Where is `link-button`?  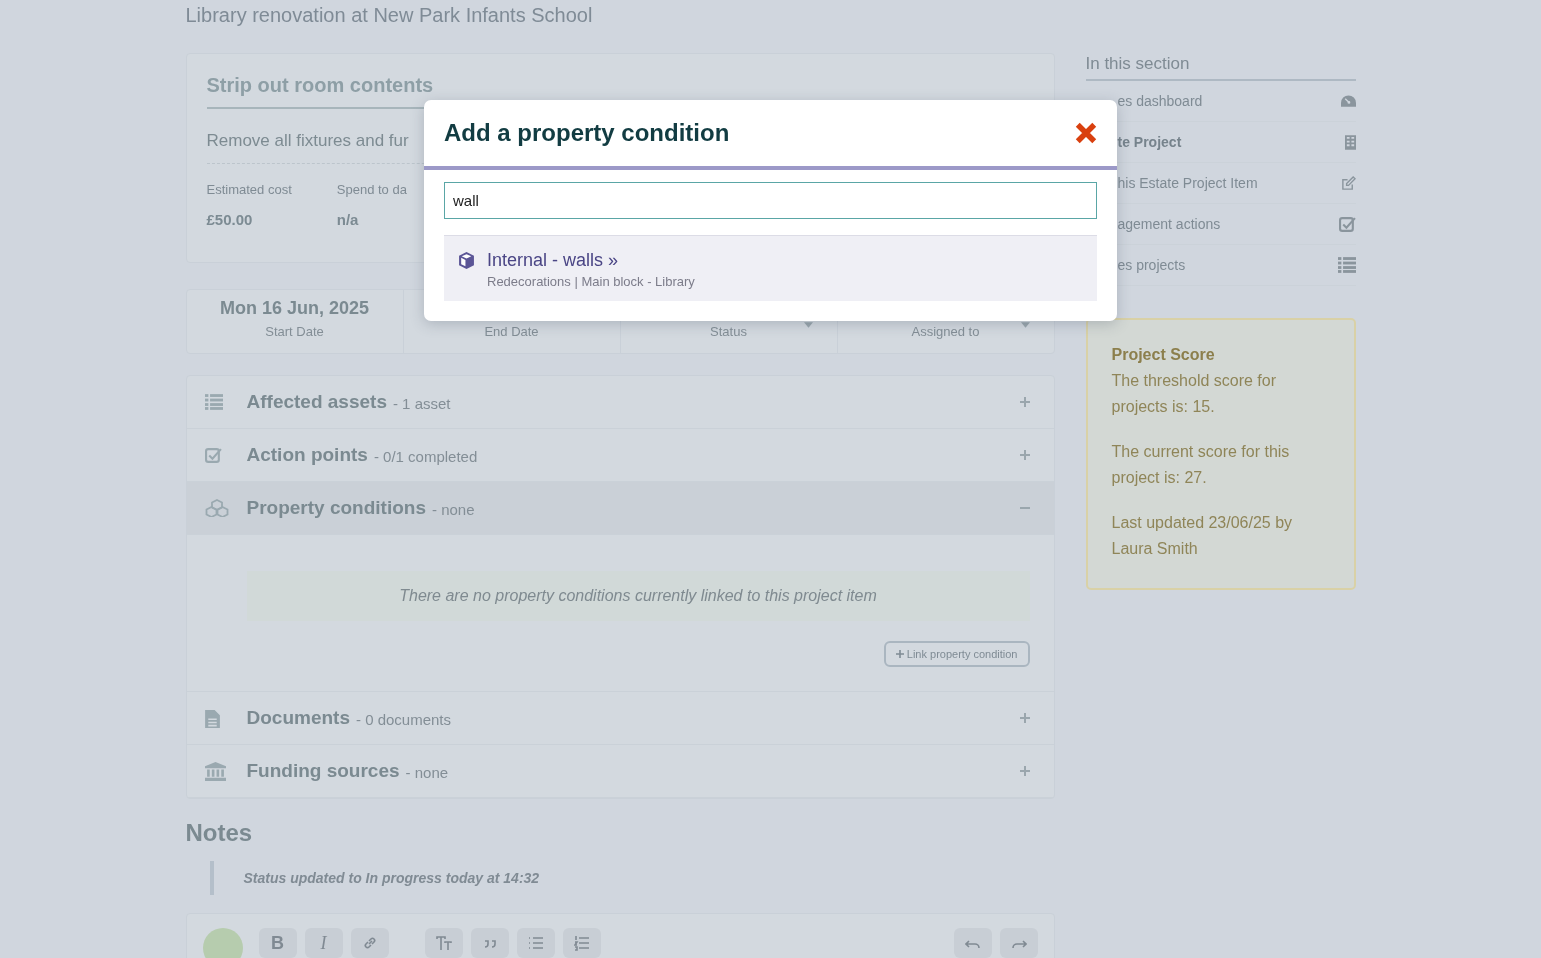 link-button is located at coordinates (369, 943).